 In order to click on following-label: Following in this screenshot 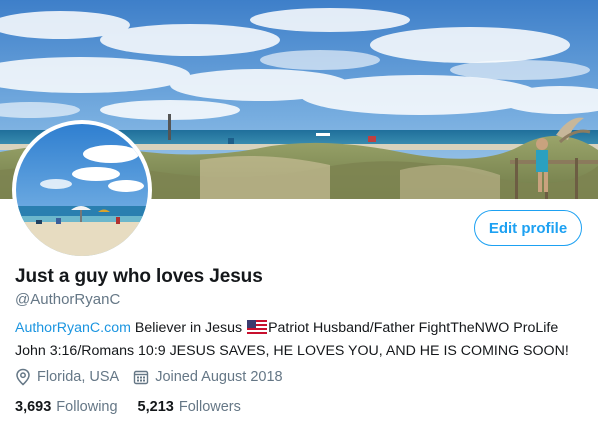, I will do `click(87, 407)`.